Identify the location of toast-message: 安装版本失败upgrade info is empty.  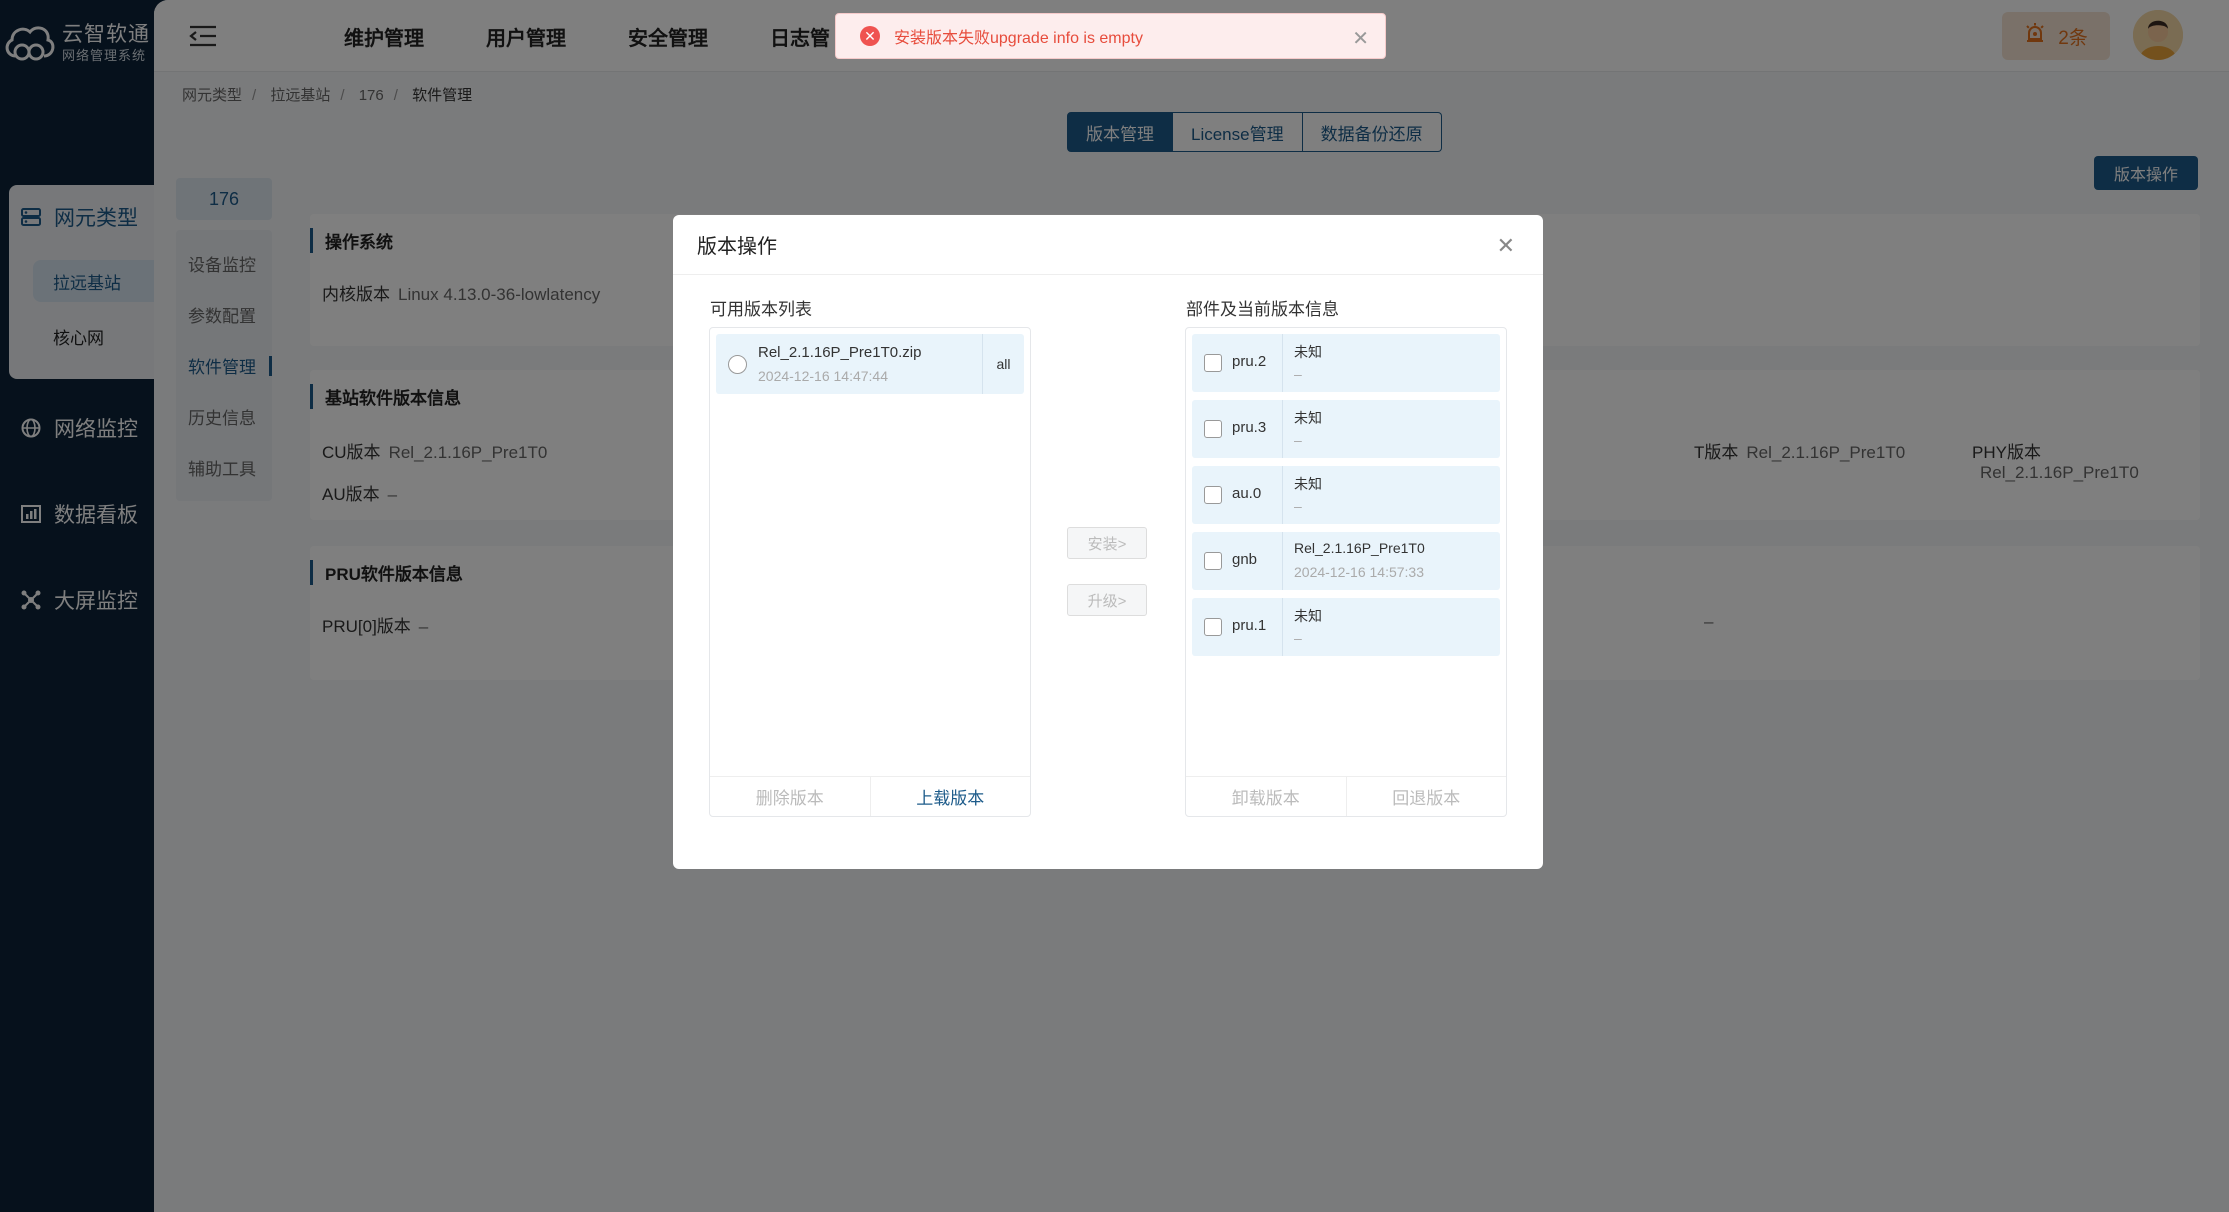
(1018, 38).